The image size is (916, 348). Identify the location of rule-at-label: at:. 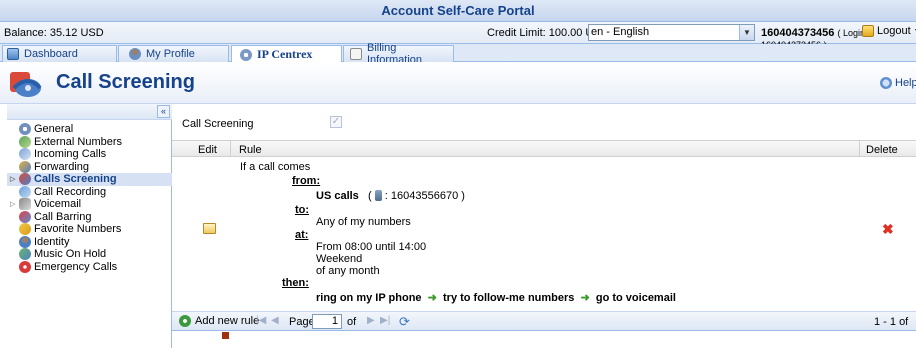
(302, 235).